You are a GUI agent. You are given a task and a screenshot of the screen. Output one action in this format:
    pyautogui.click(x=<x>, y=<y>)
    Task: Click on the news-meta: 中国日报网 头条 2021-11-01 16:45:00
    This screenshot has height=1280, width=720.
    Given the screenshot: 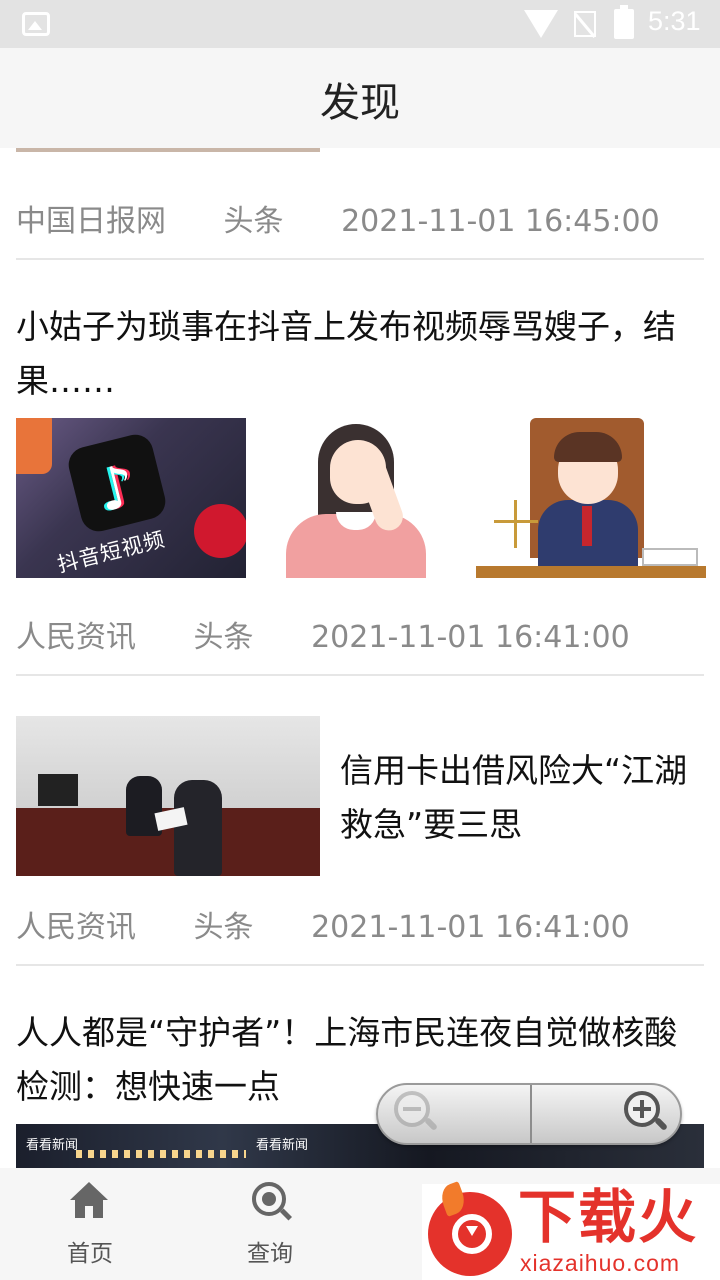 What is the action you would take?
    pyautogui.click(x=338, y=218)
    